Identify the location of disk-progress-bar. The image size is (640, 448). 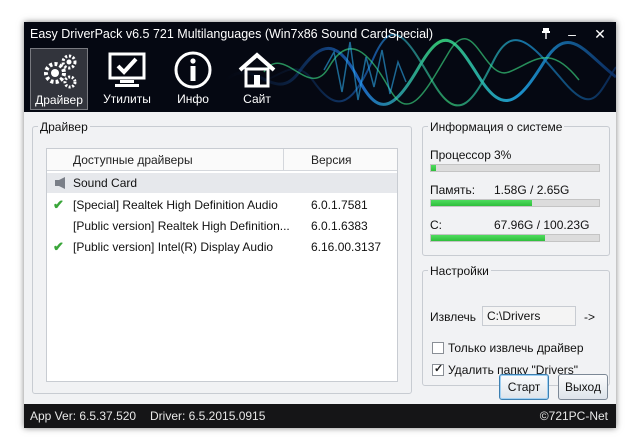
(515, 238).